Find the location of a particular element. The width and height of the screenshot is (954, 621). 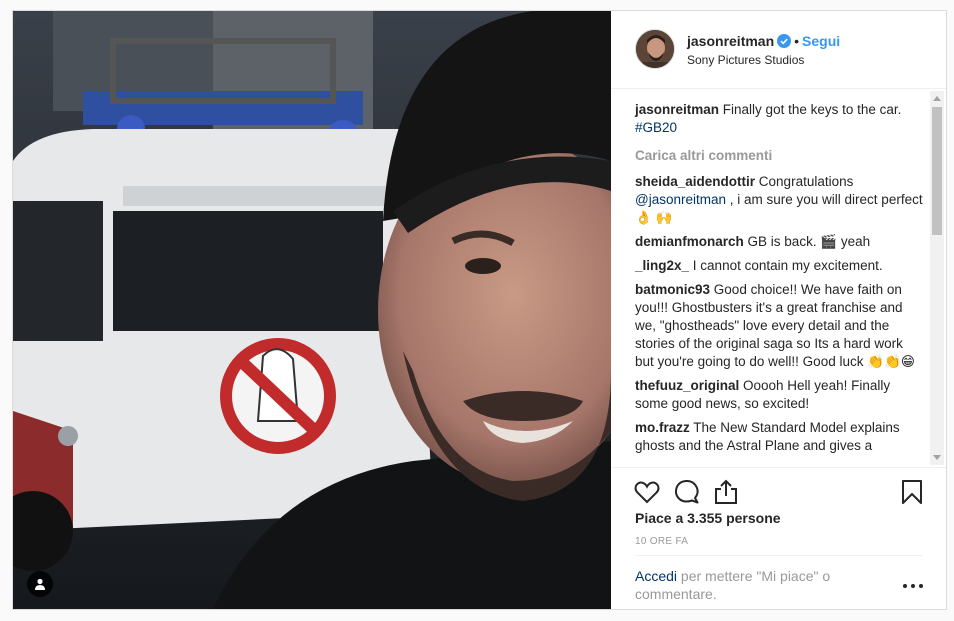

likes-count: Piace a 3.355 persone is located at coordinates (708, 518).